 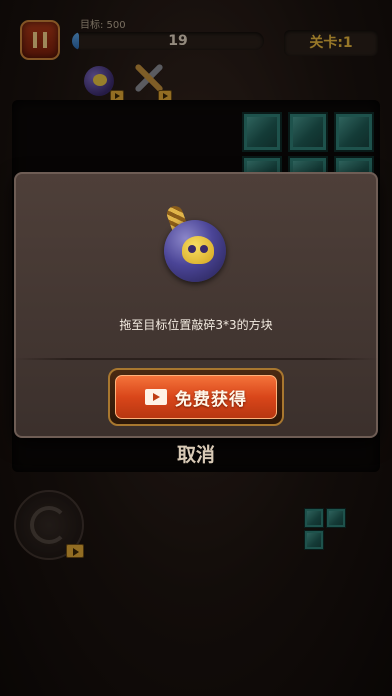 What do you see at coordinates (196, 325) in the screenshot?
I see `item-description: 拖至目标位置敲碎3*3的方块` at bounding box center [196, 325].